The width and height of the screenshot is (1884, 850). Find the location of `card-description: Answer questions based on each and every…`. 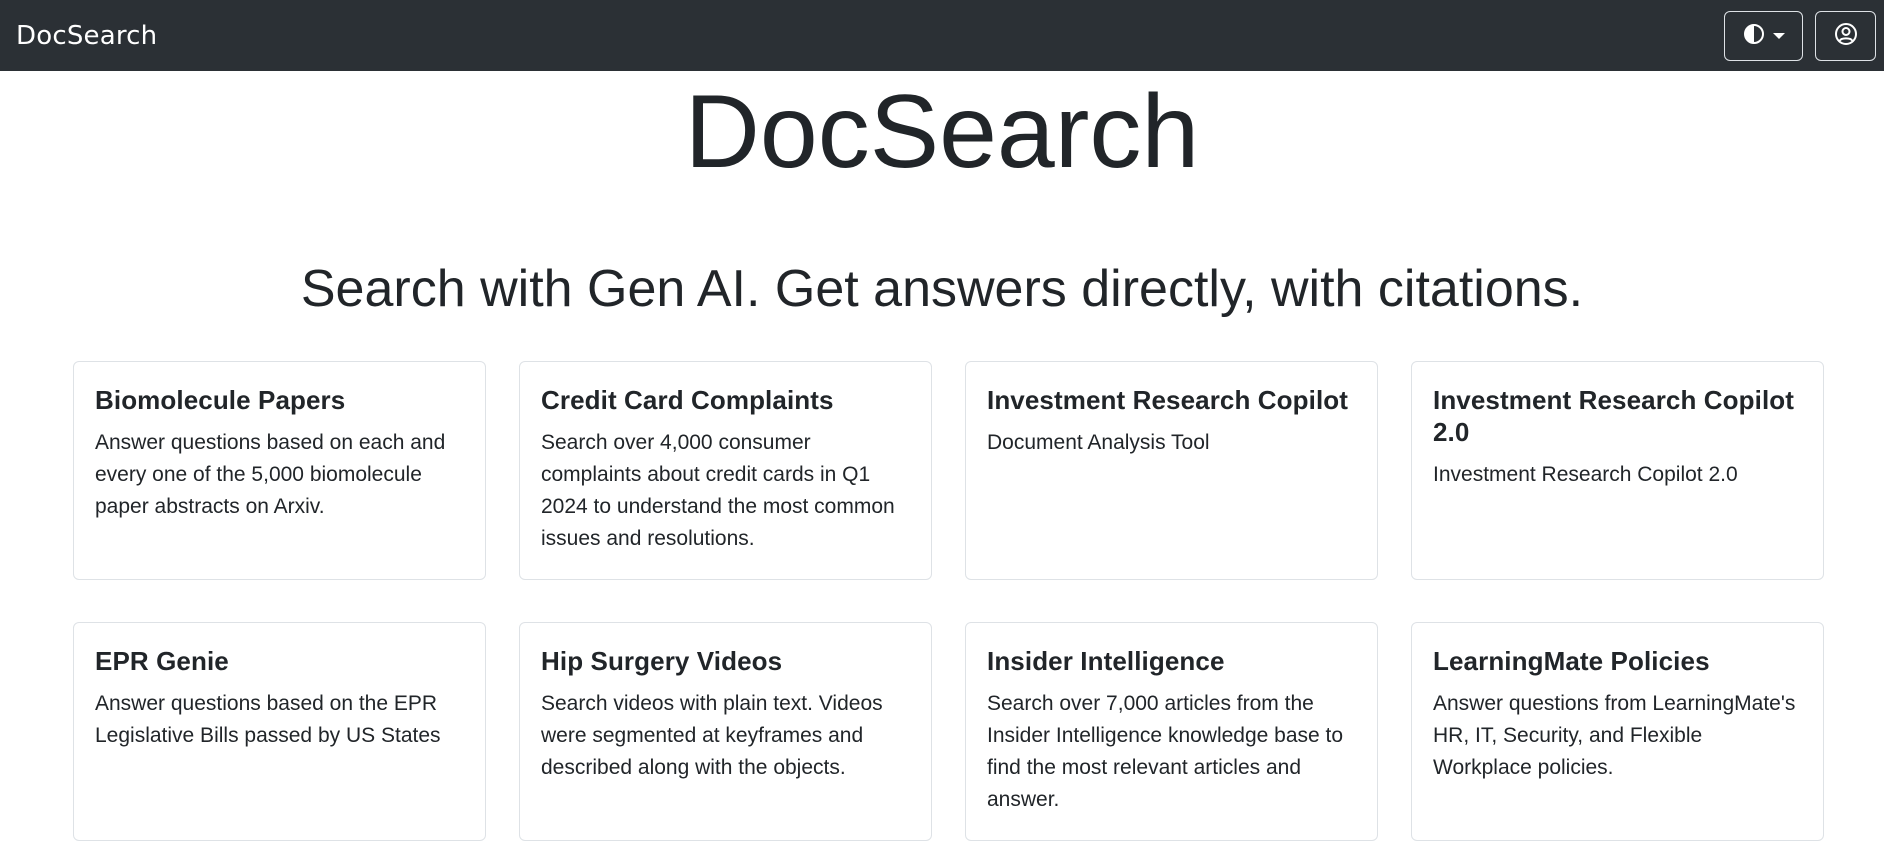

card-description: Answer questions based on each and every… is located at coordinates (270, 474).